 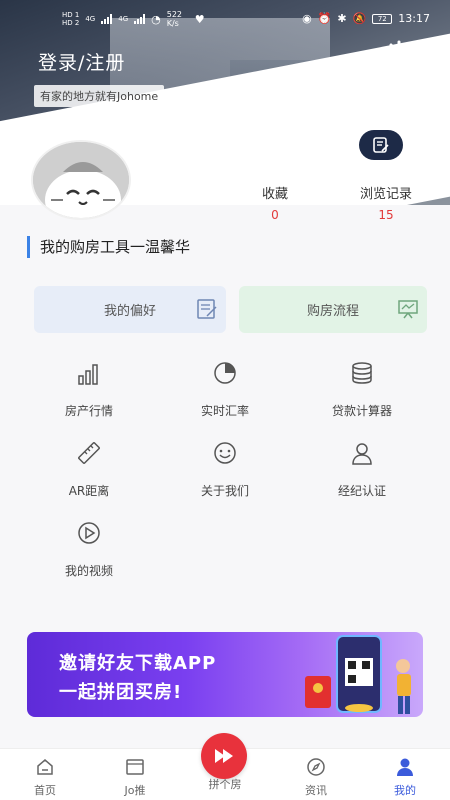 I want to click on invite-banner: 邀请好友下载APP 一起拼团买房!, so click(x=225, y=674).